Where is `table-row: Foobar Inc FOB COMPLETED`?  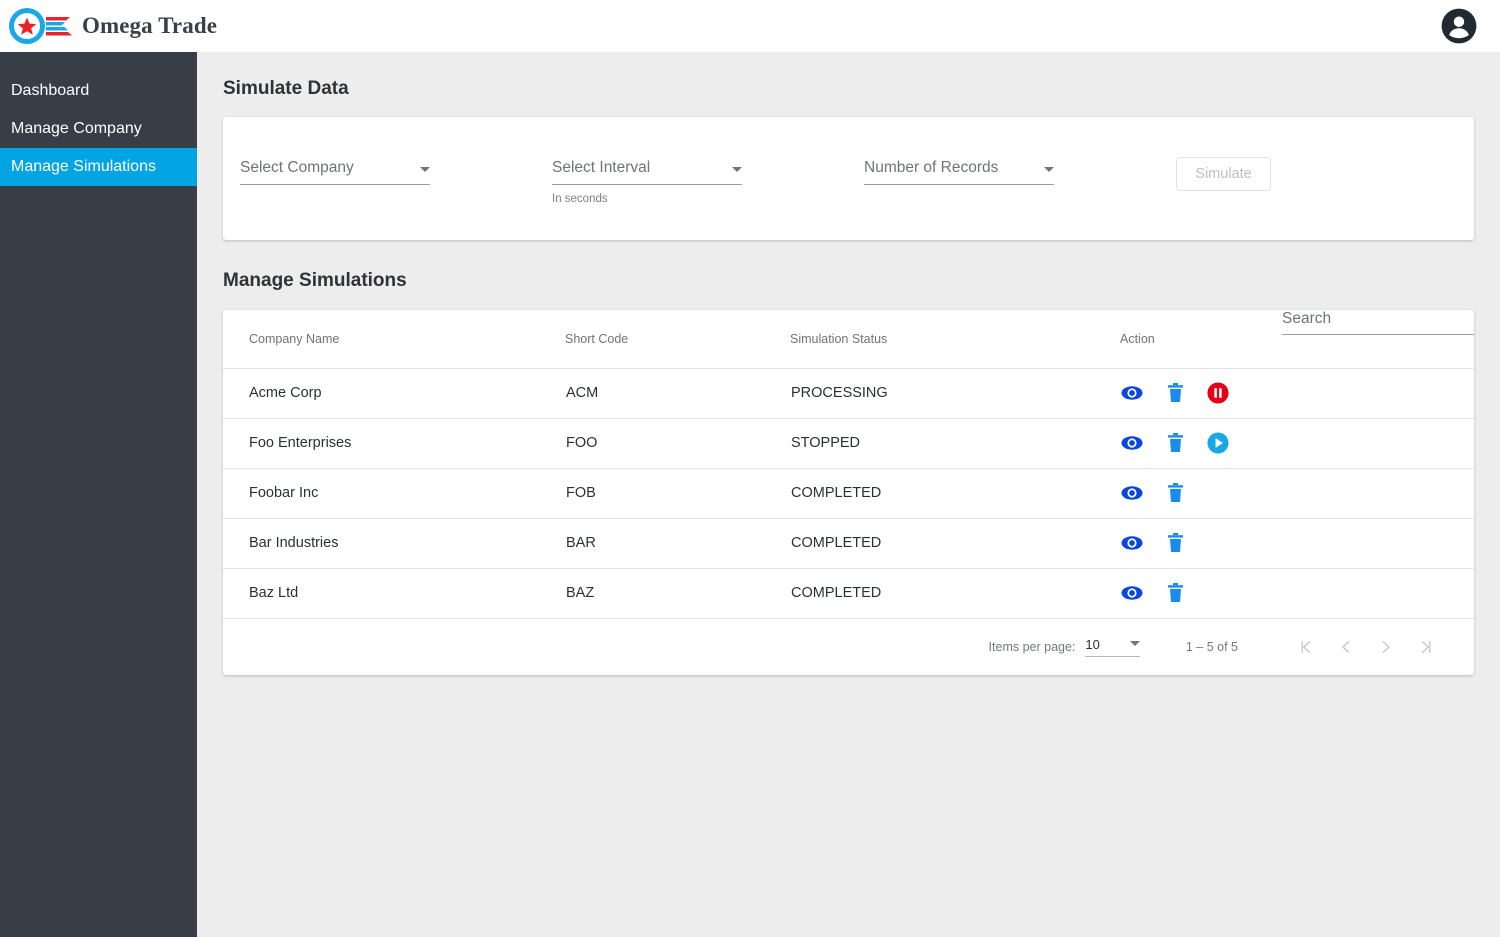
table-row: Foobar Inc FOB COMPLETED is located at coordinates (848, 493).